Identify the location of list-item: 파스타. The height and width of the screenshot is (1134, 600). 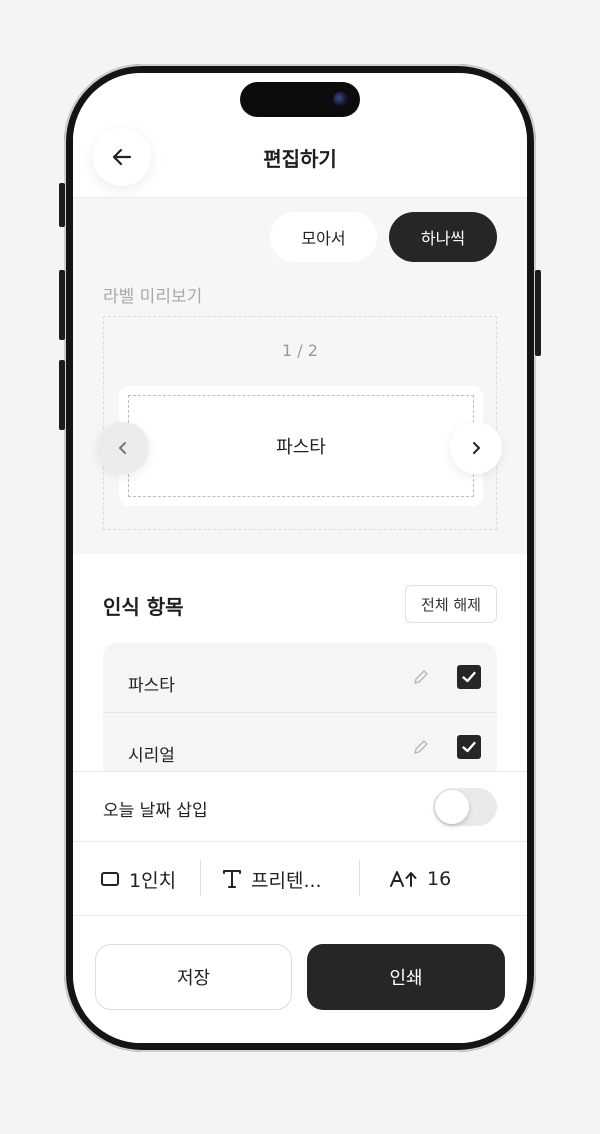
(300, 678).